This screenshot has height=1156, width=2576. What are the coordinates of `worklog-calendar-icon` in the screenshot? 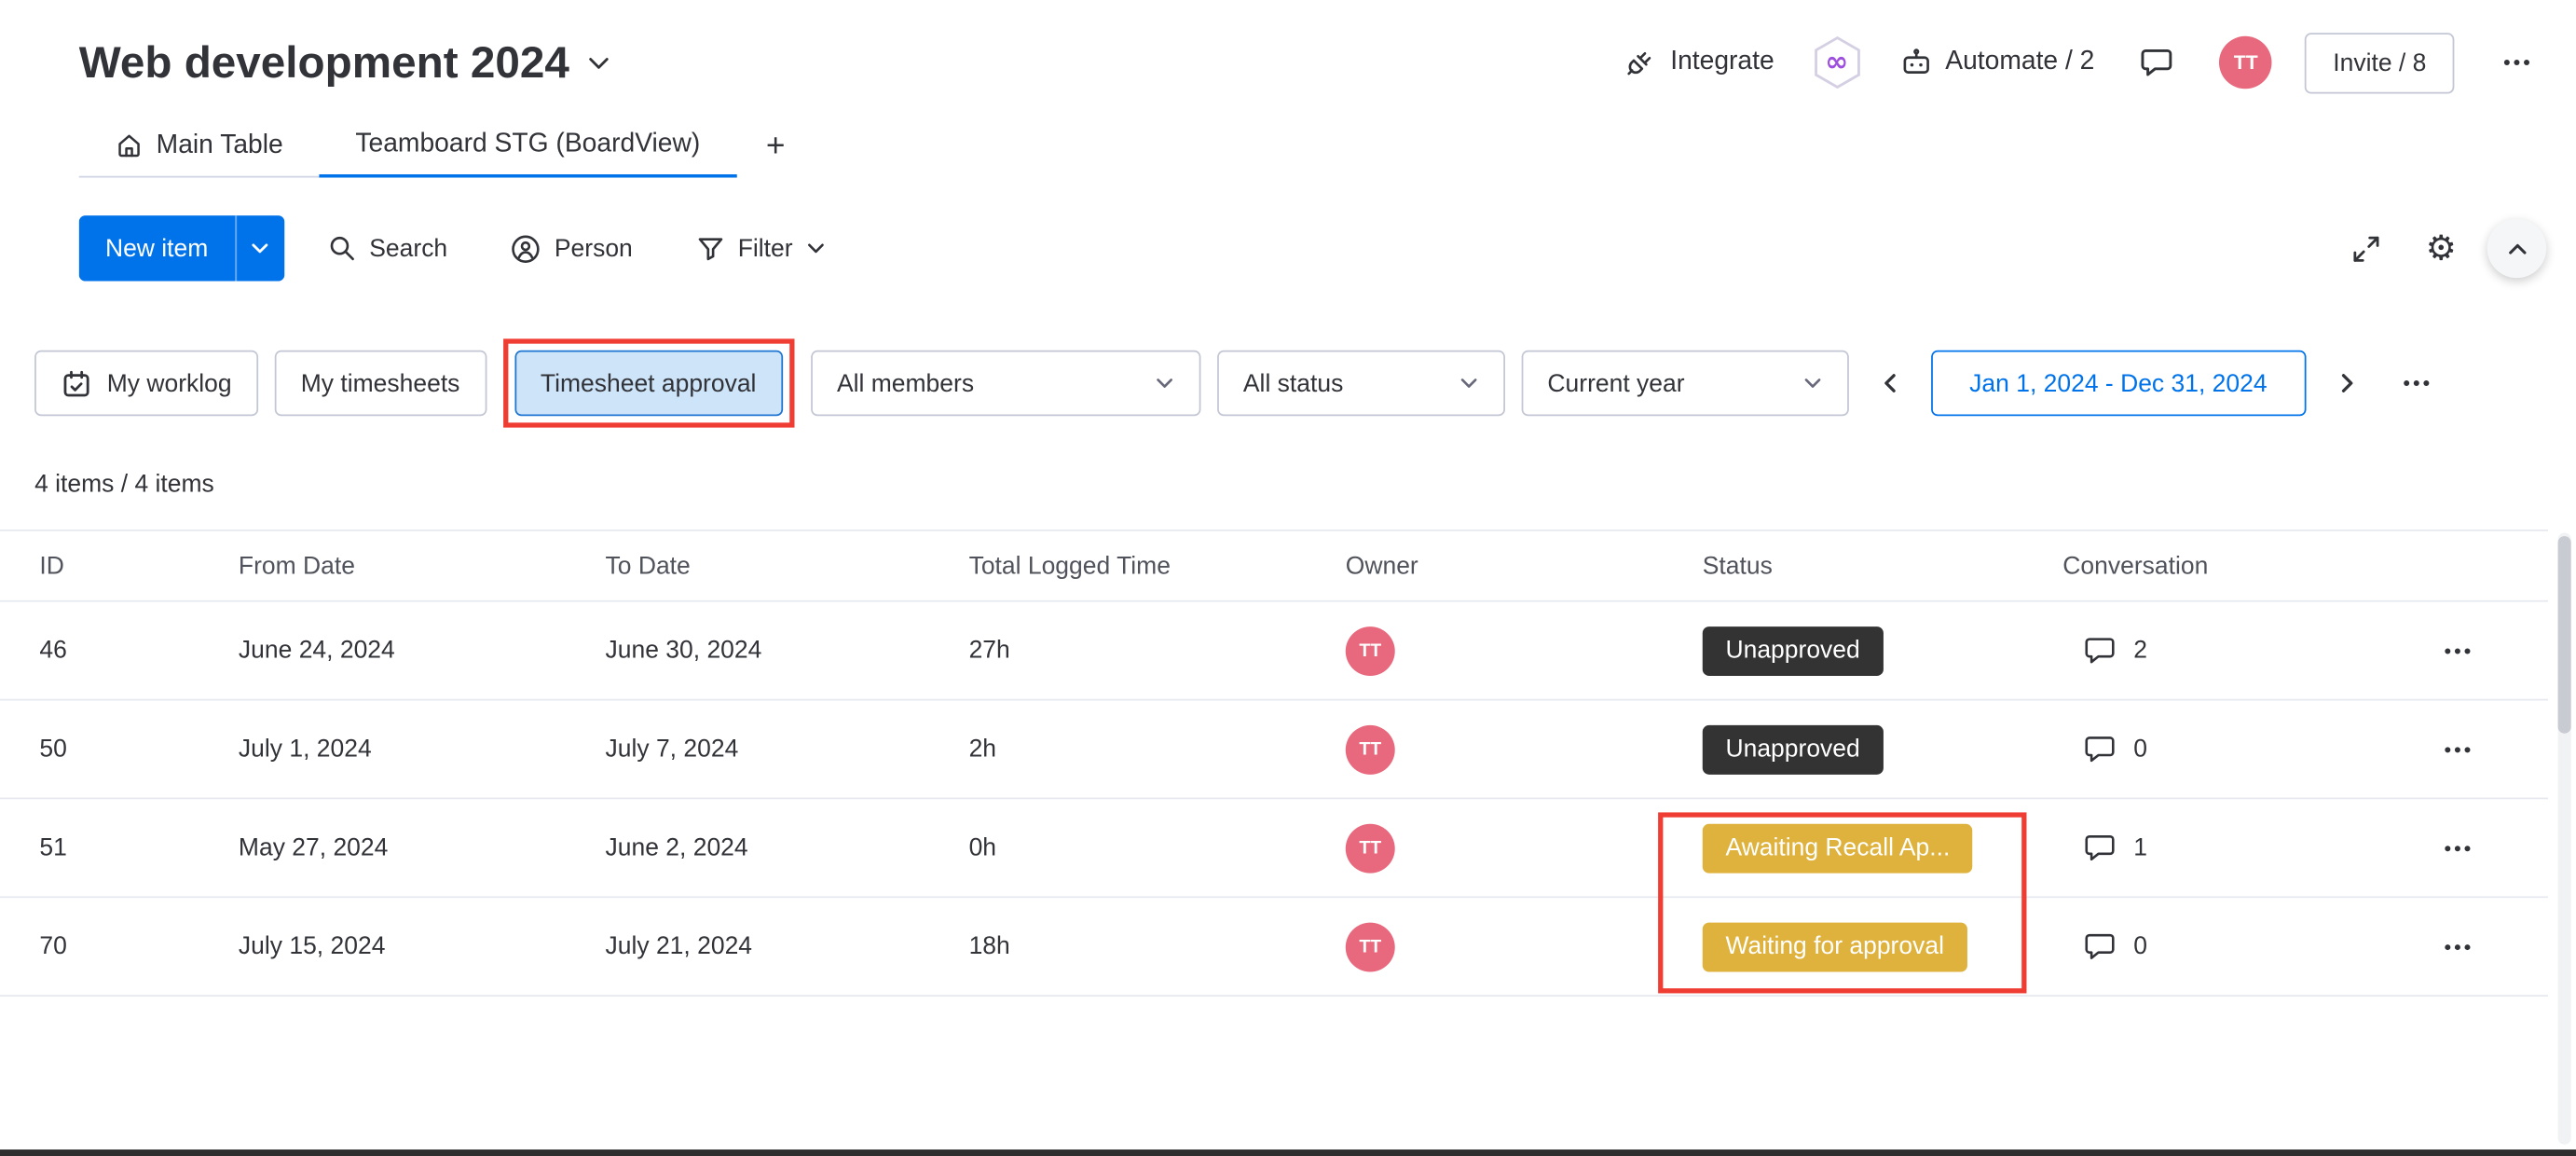 It's located at (76, 383).